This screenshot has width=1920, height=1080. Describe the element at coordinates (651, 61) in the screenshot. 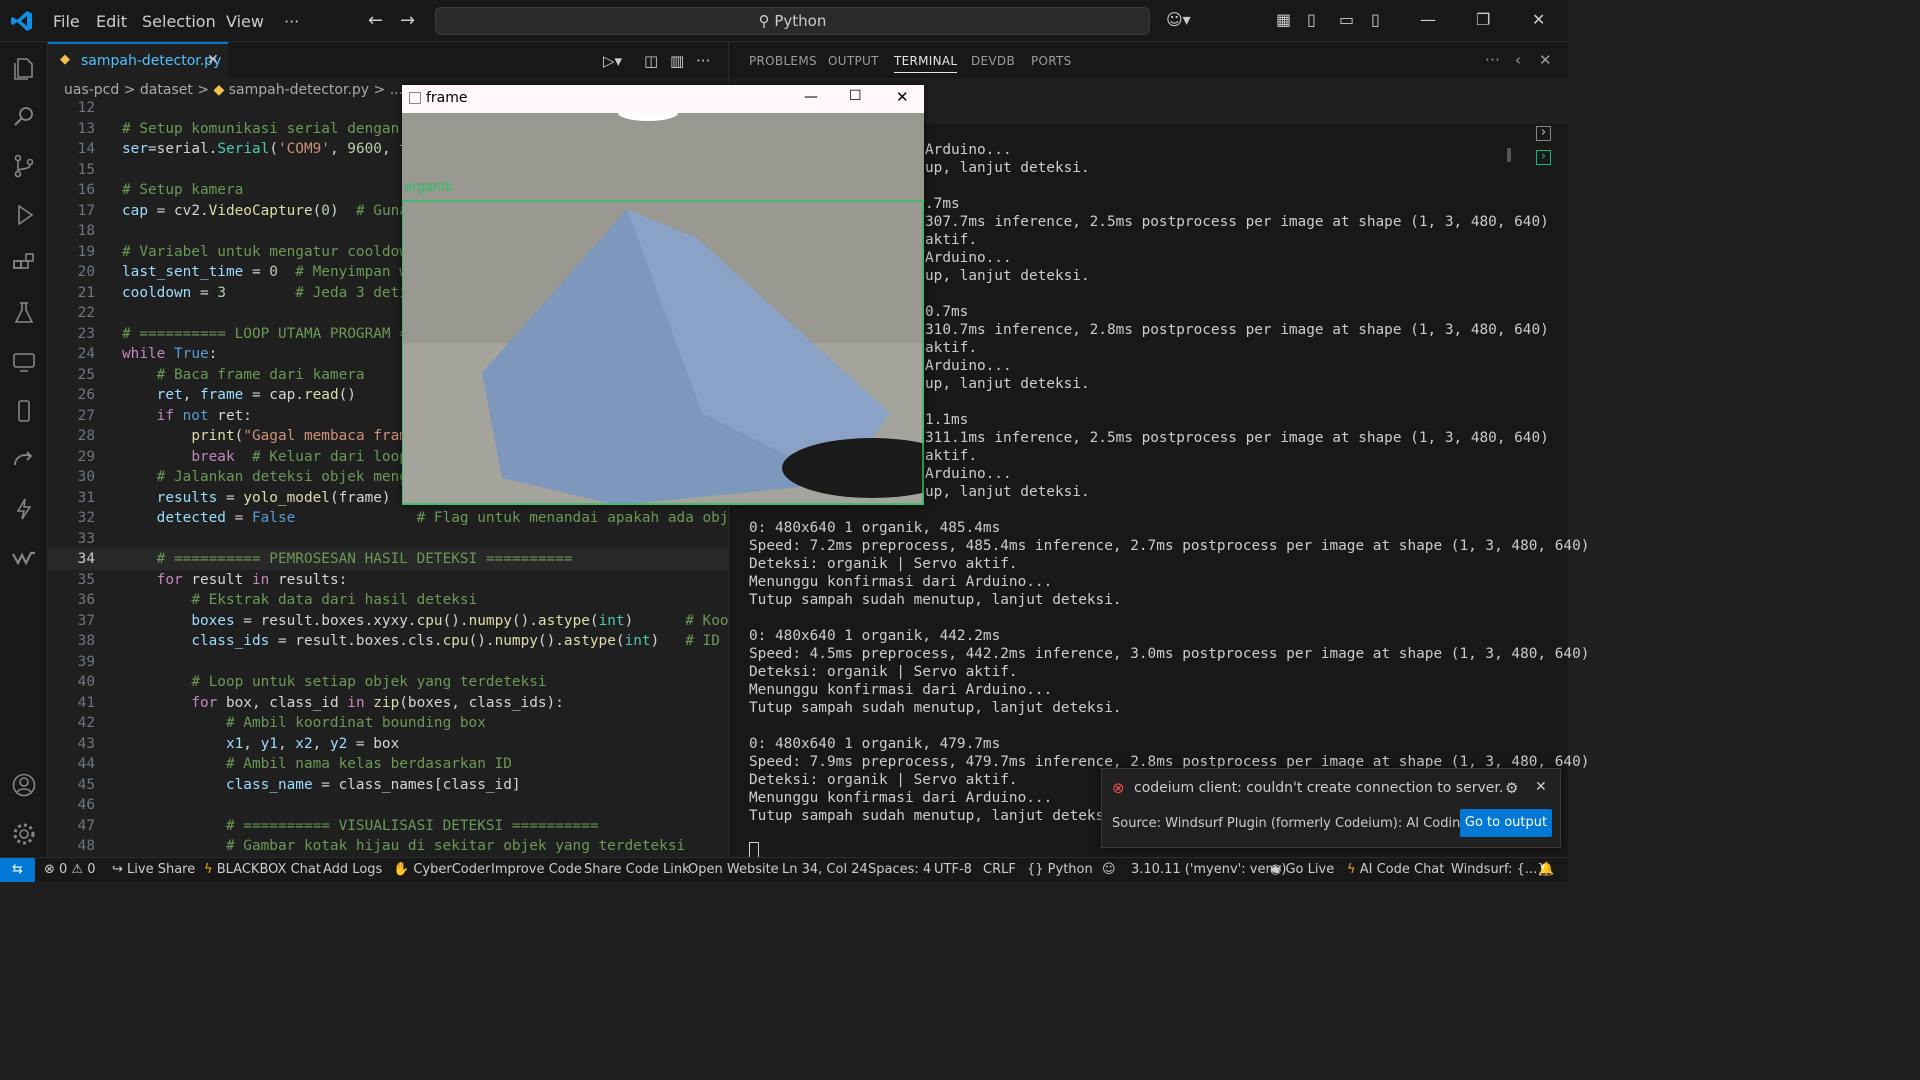

I see `open-changes-icon: ◫` at that location.